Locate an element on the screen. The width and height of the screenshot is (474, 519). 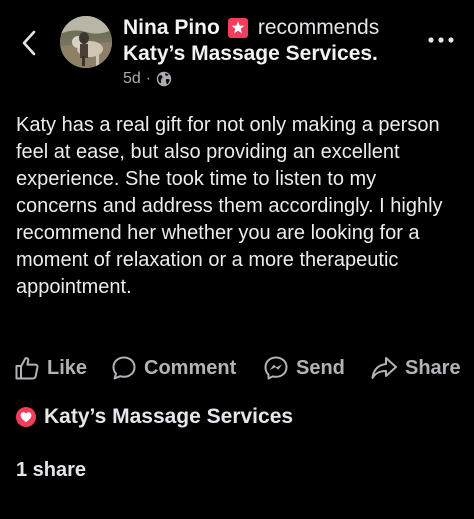
like-button: Like is located at coordinates (50, 368).